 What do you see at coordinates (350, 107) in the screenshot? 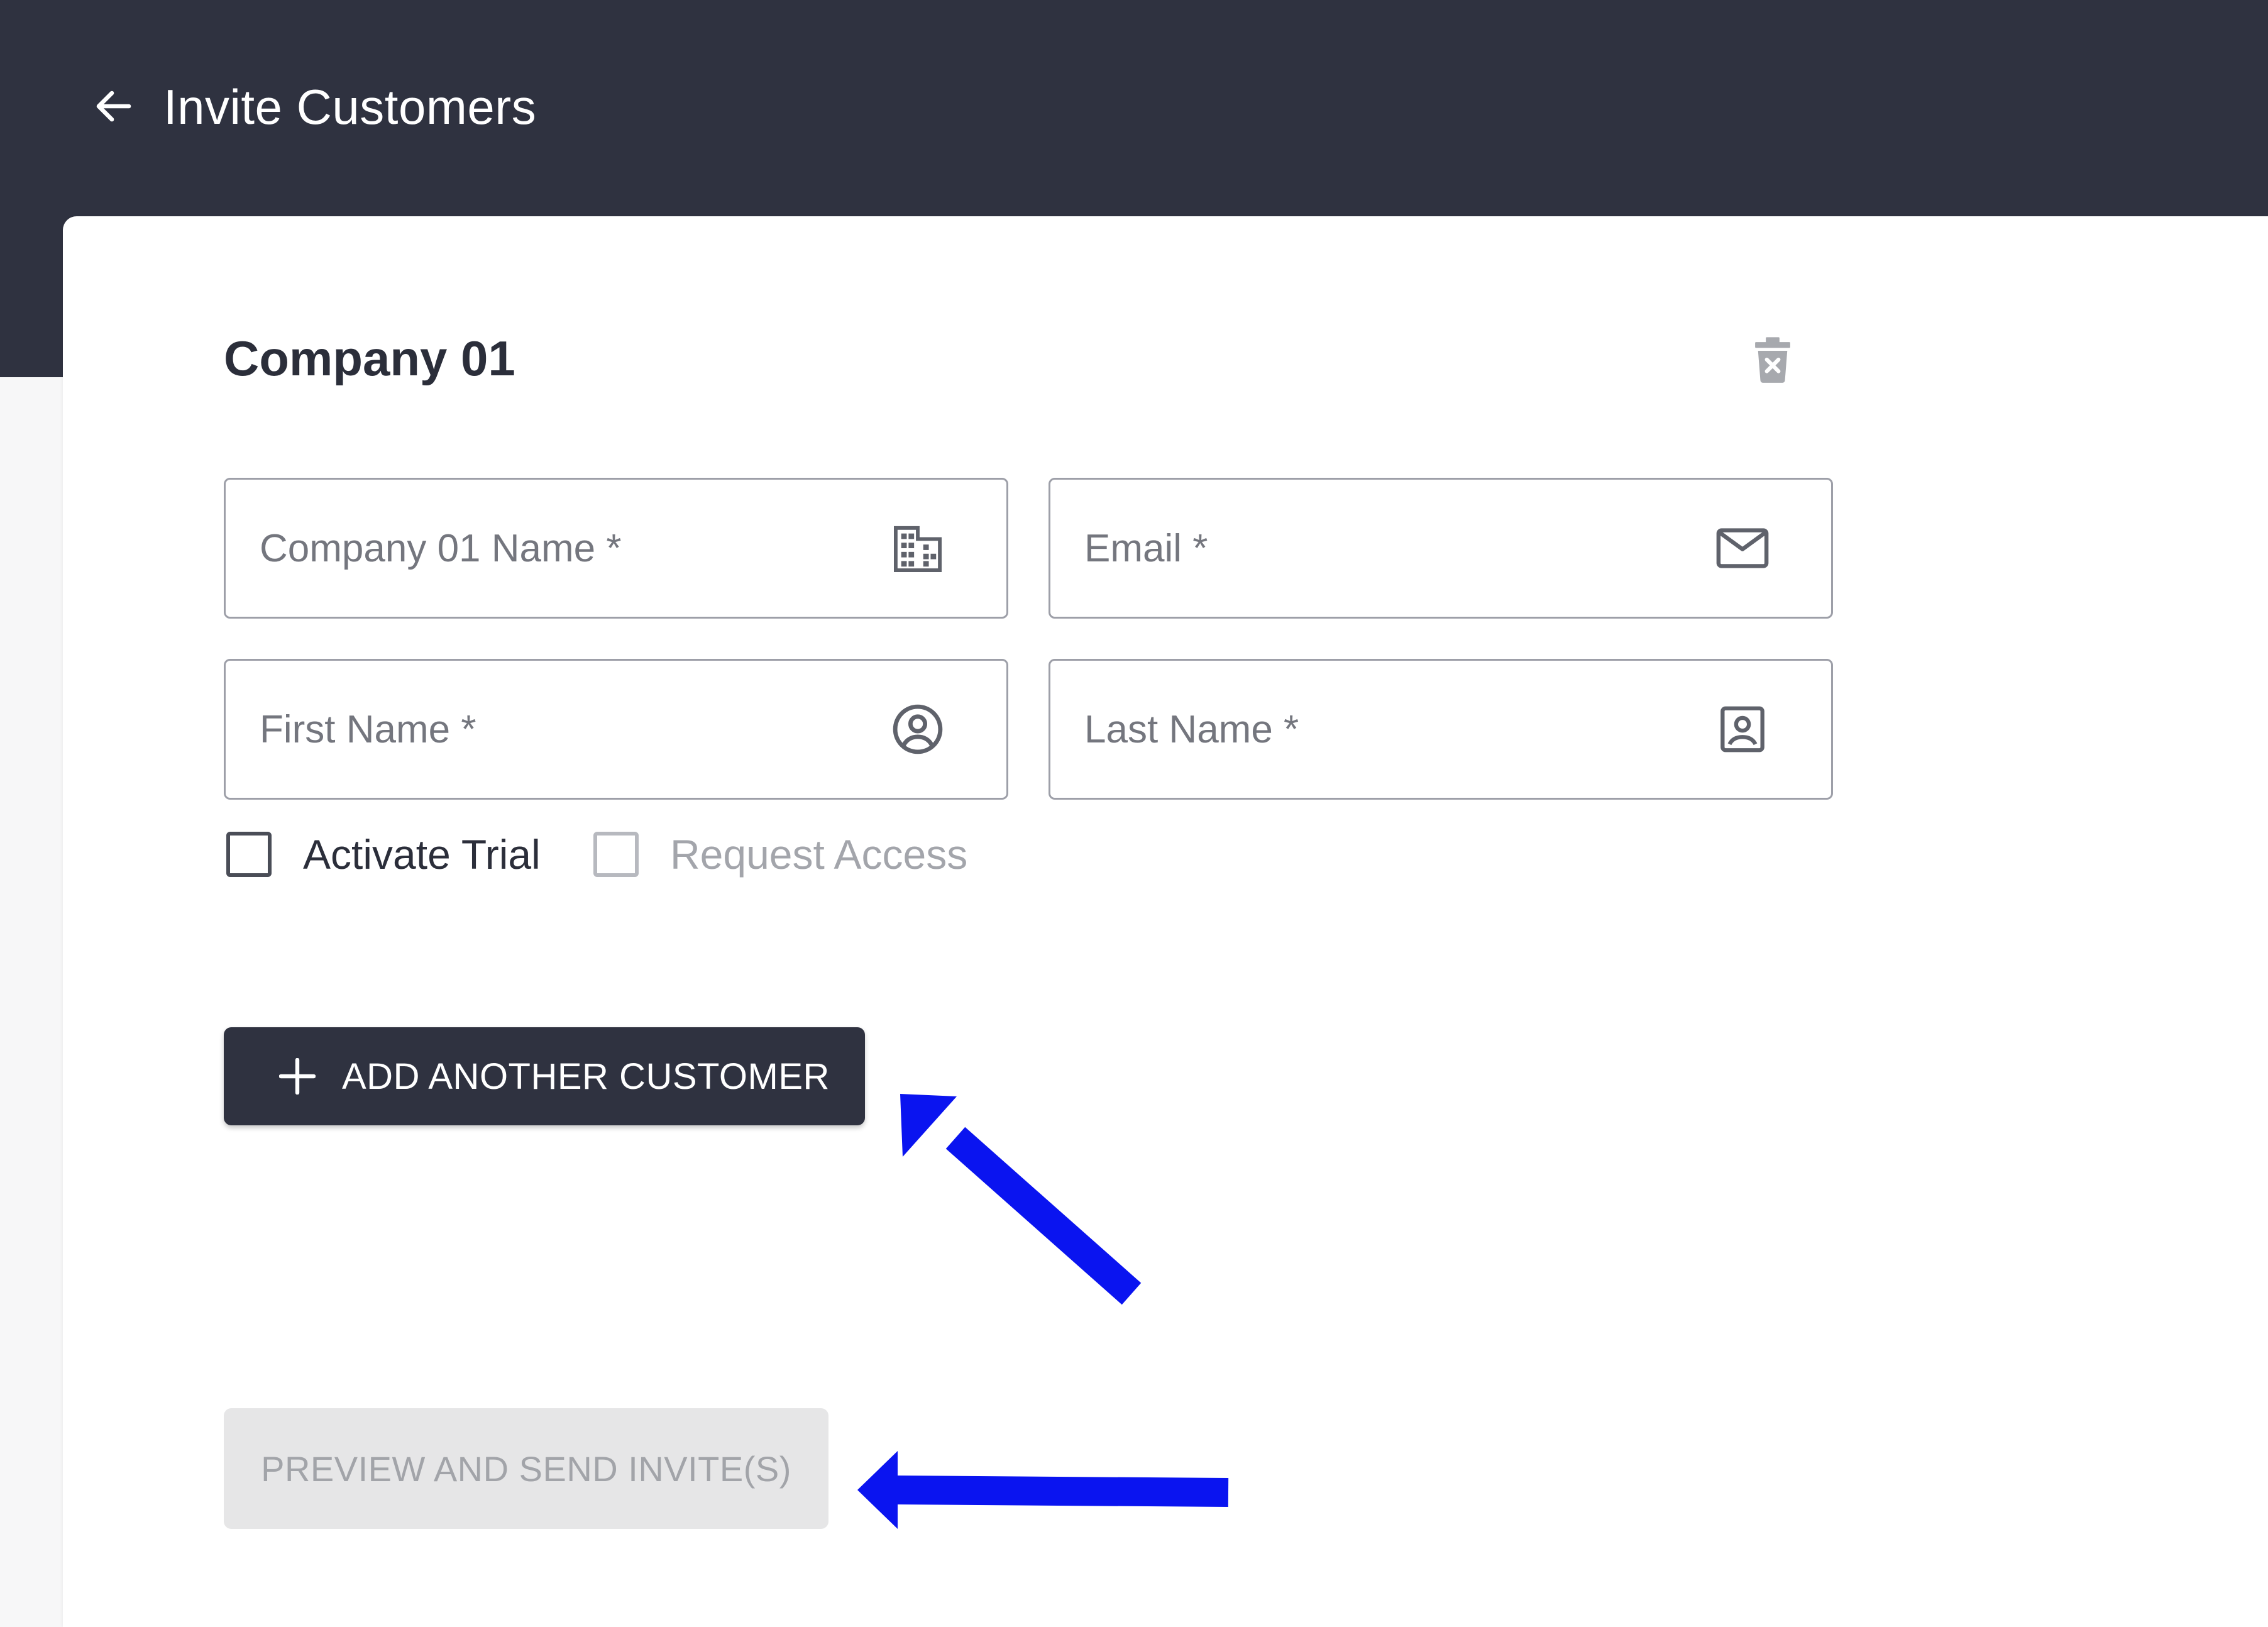
I see `page-title: Invite Customers` at bounding box center [350, 107].